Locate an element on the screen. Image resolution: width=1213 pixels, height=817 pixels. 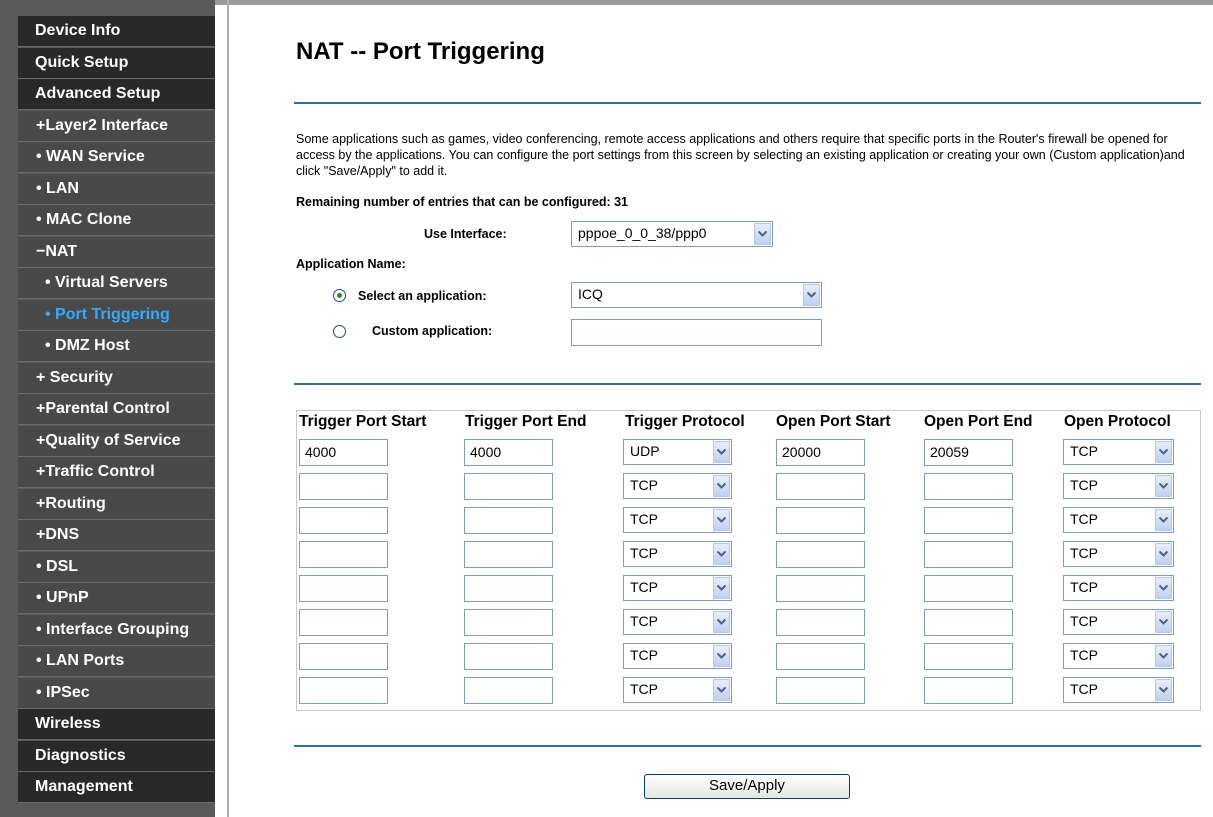
radio-checked-dot is located at coordinates (339, 295).